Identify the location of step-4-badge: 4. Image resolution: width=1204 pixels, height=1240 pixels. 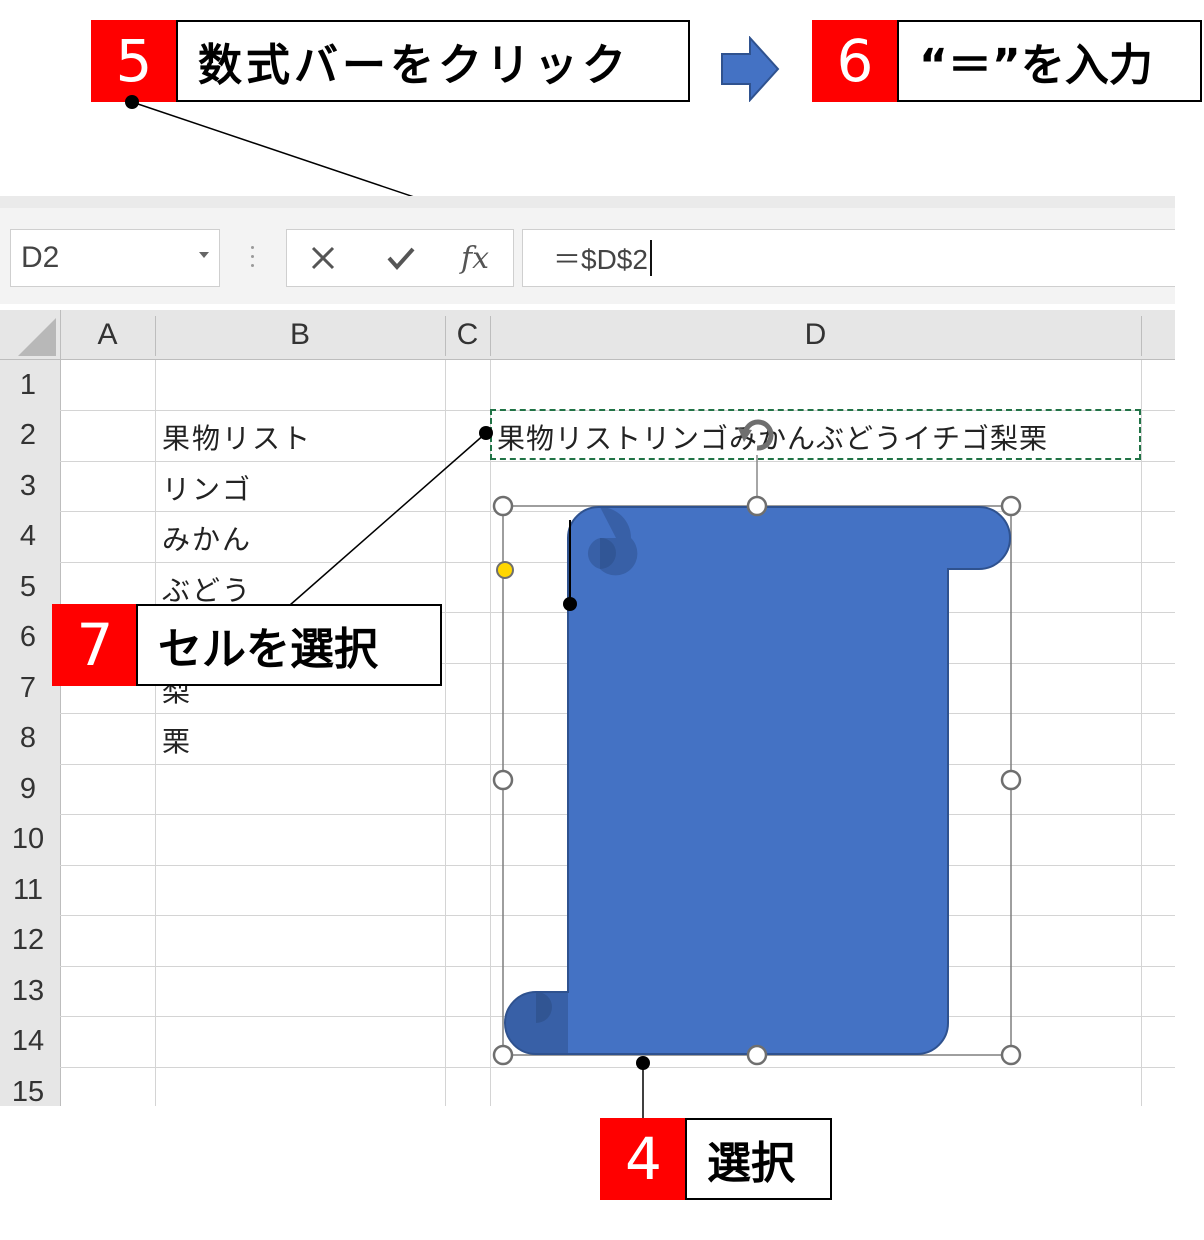
(643, 1159).